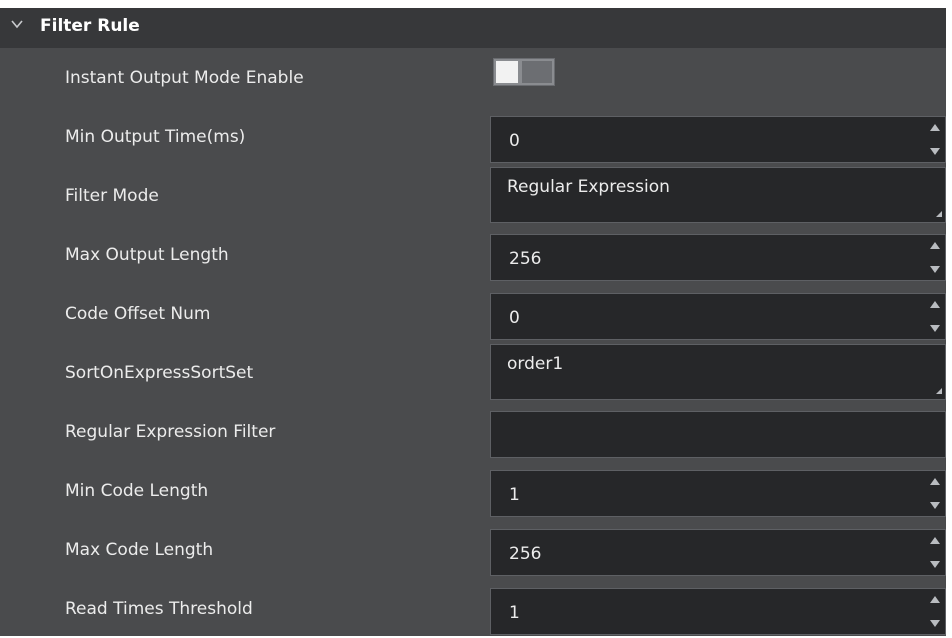 The width and height of the screenshot is (952, 638). I want to click on row-code-offset-num: Code Offset Num 0, so click(473, 313).